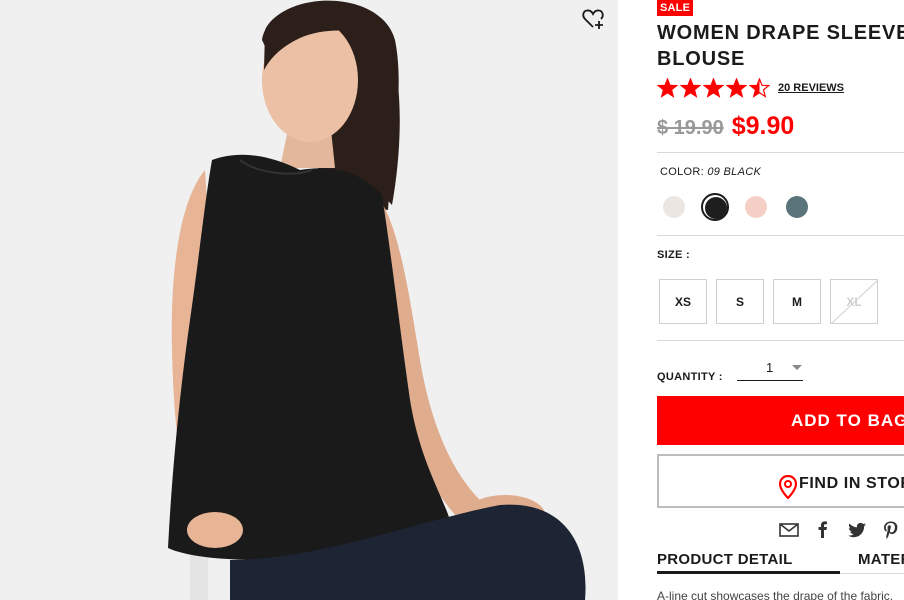 This screenshot has width=904, height=600. What do you see at coordinates (740, 301) in the screenshot?
I see `size-option-s: S` at bounding box center [740, 301].